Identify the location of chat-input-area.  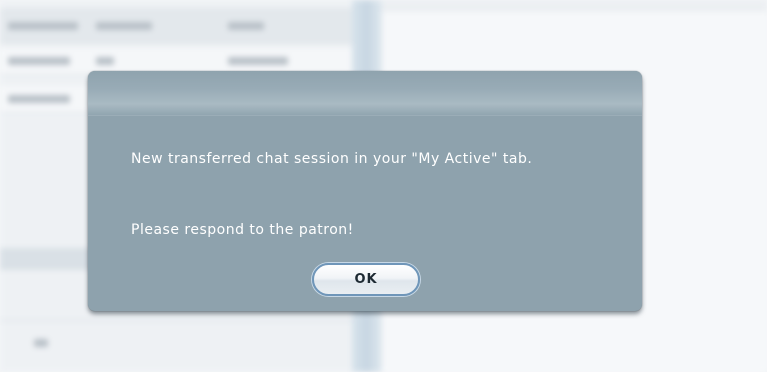
(176, 342).